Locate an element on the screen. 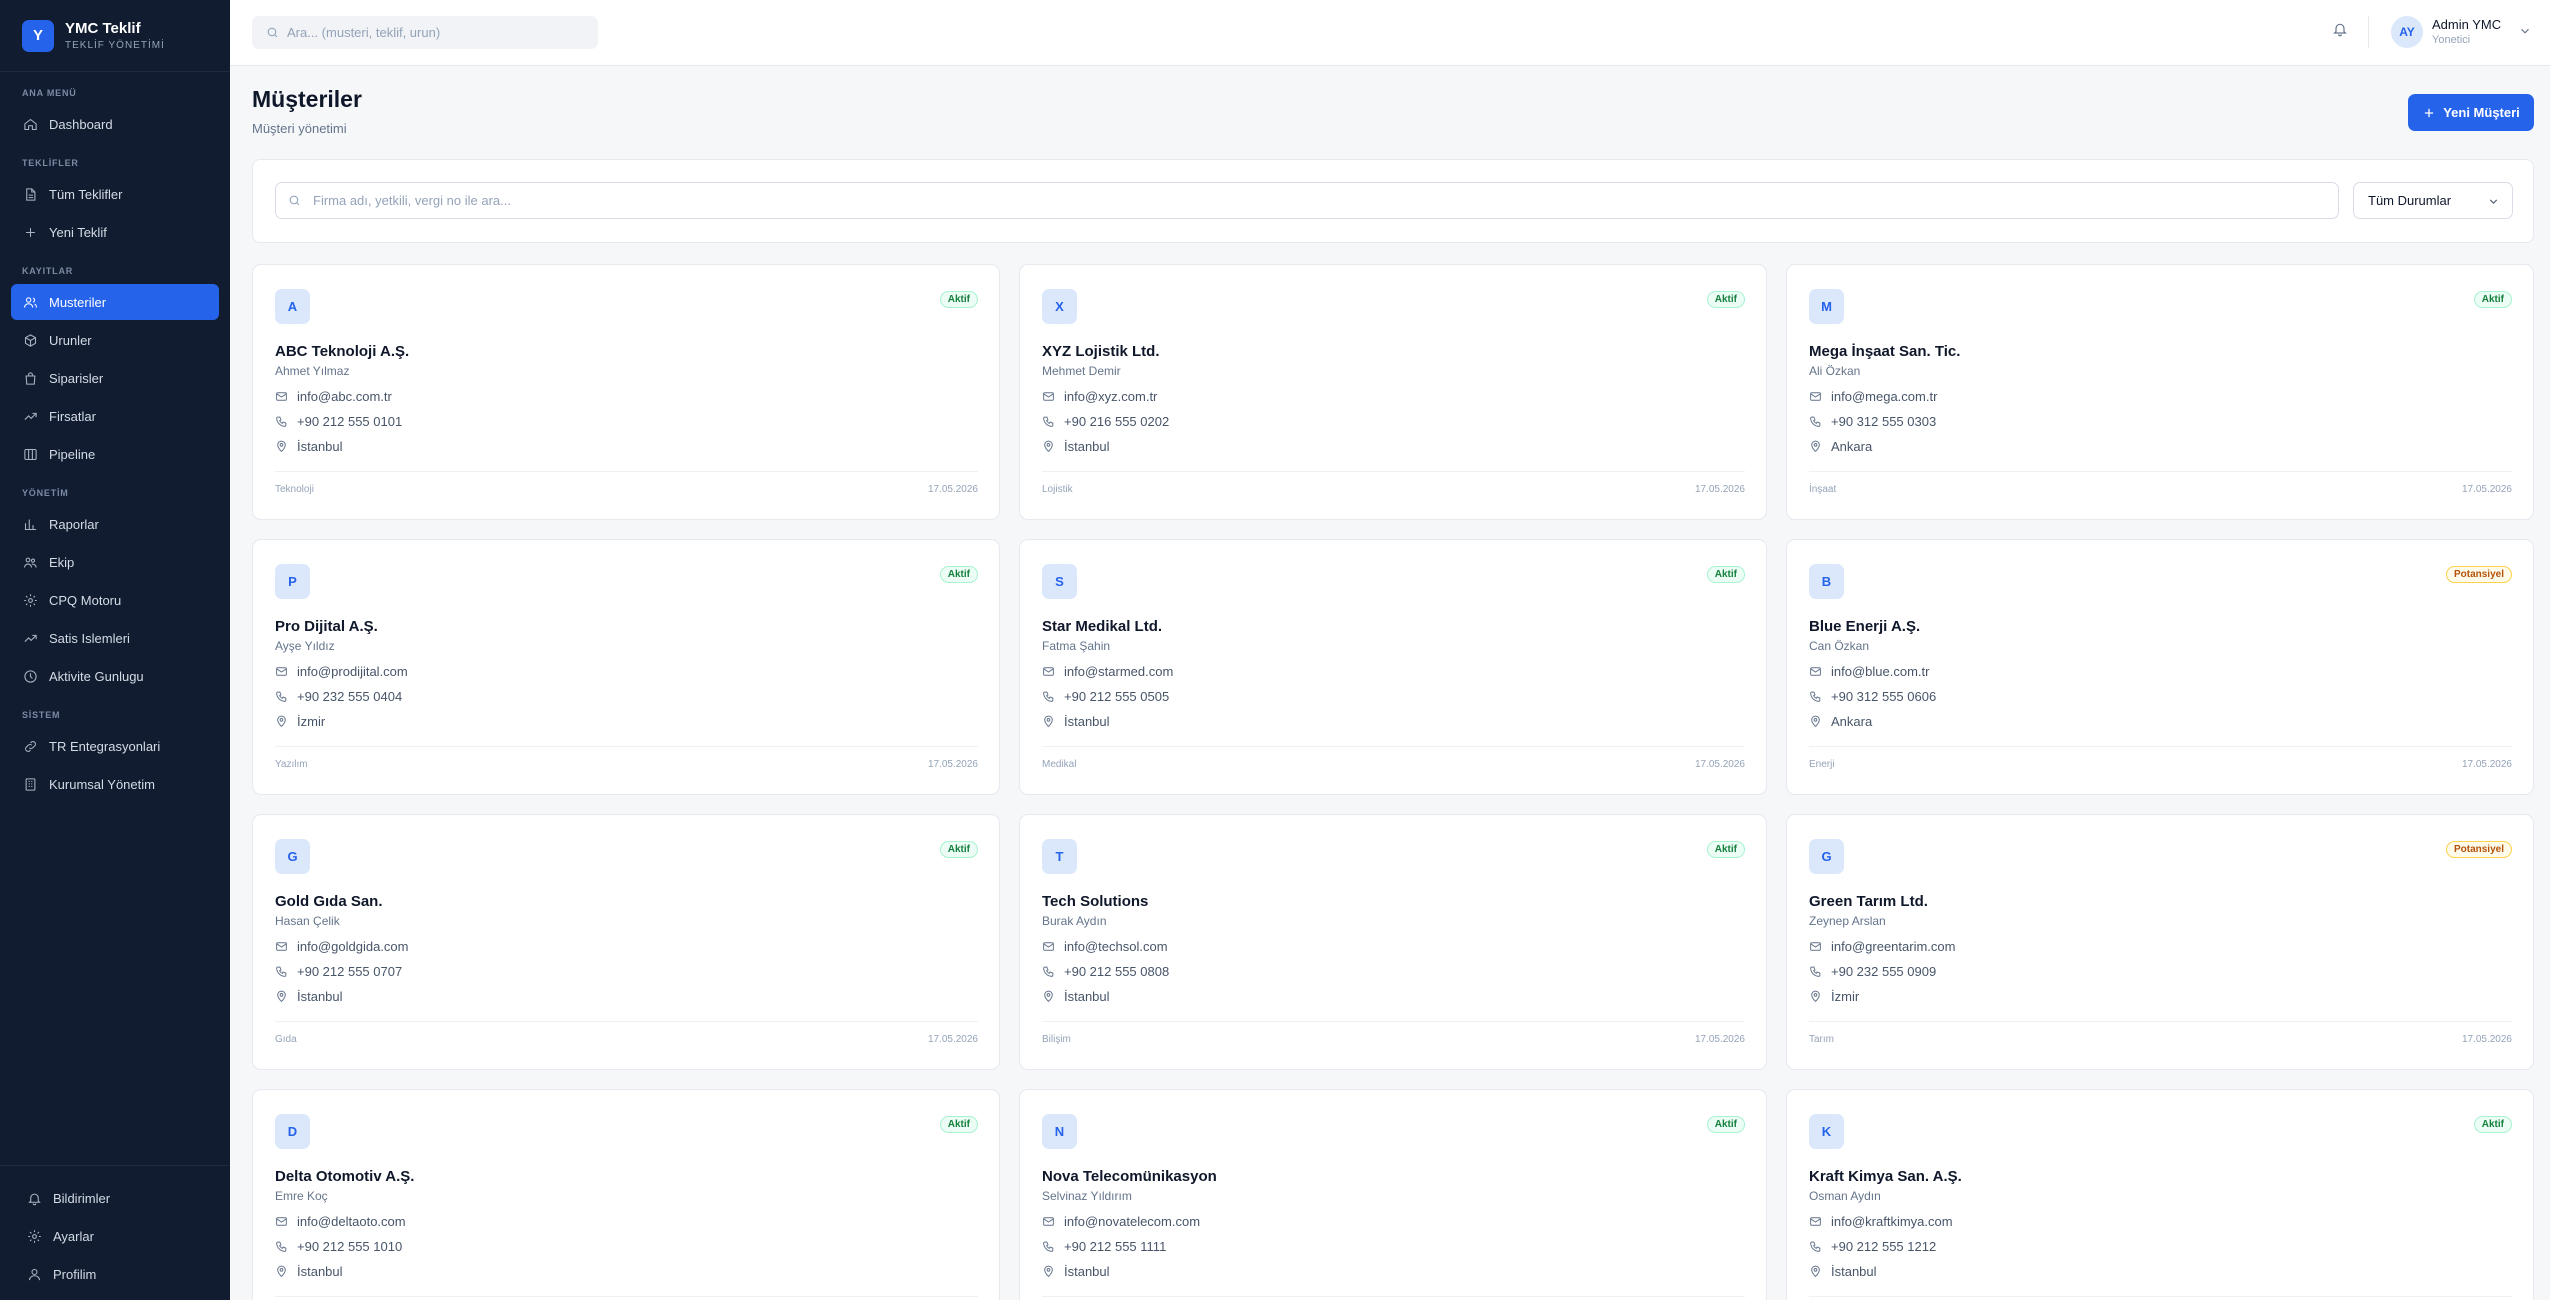  customer-phone-text: +90 212 555 0707 is located at coordinates (350, 971).